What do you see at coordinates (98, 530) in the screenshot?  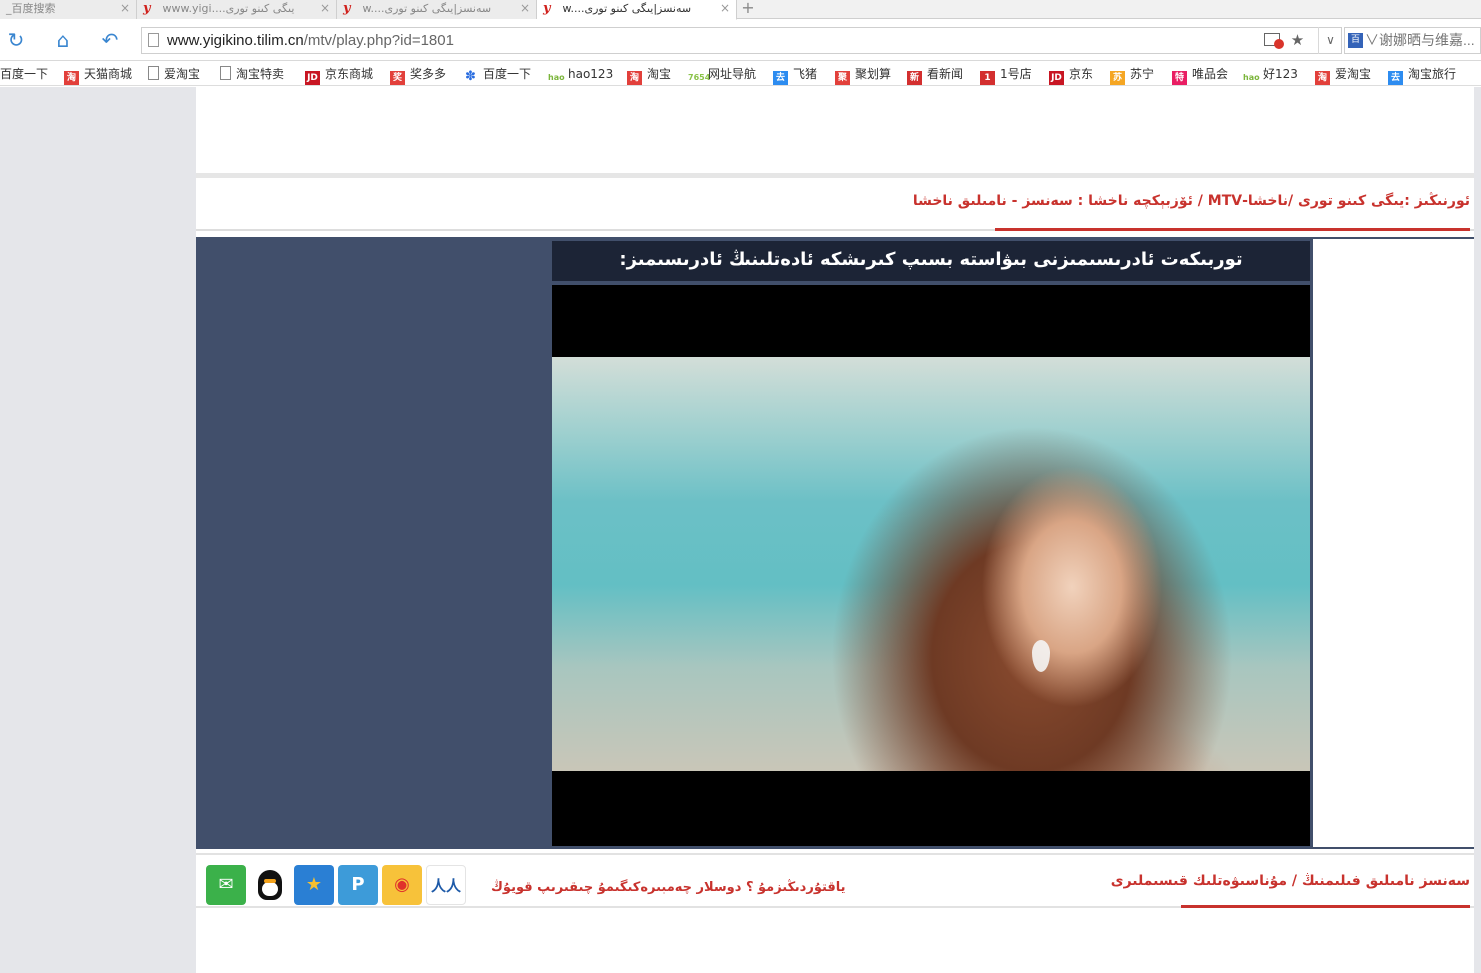 I see `page-left-margin` at bounding box center [98, 530].